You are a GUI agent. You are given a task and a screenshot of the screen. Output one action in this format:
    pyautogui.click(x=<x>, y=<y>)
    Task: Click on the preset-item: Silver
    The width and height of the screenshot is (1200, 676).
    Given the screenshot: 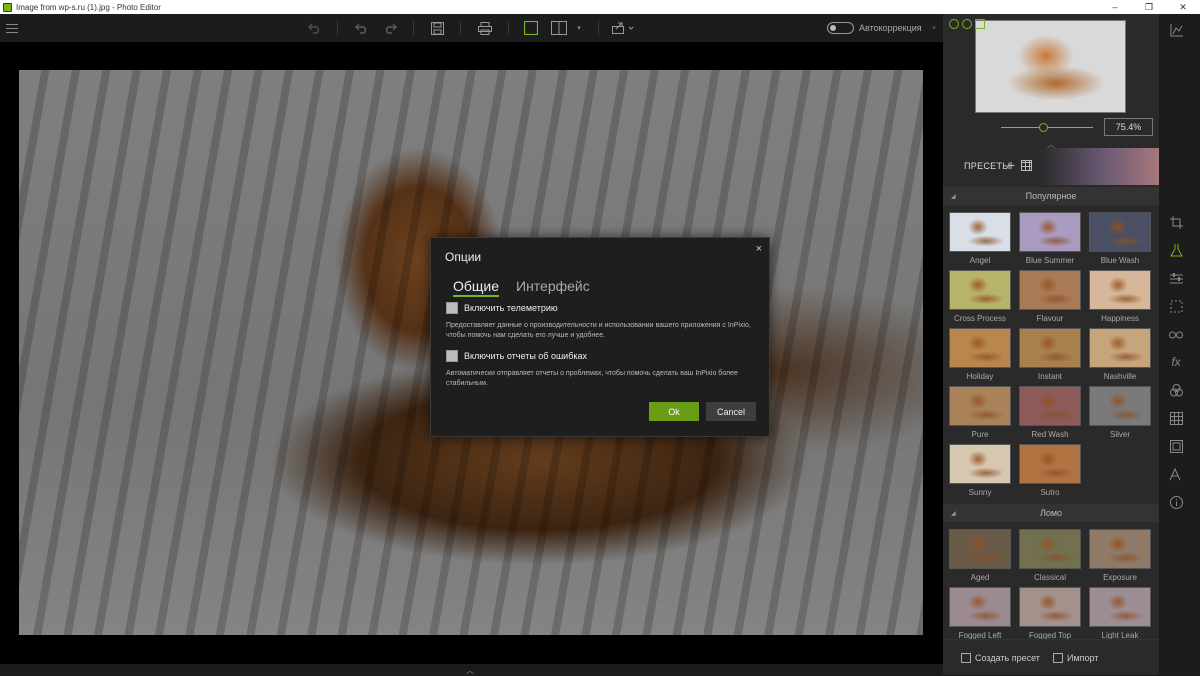 What is the action you would take?
    pyautogui.click(x=1120, y=414)
    